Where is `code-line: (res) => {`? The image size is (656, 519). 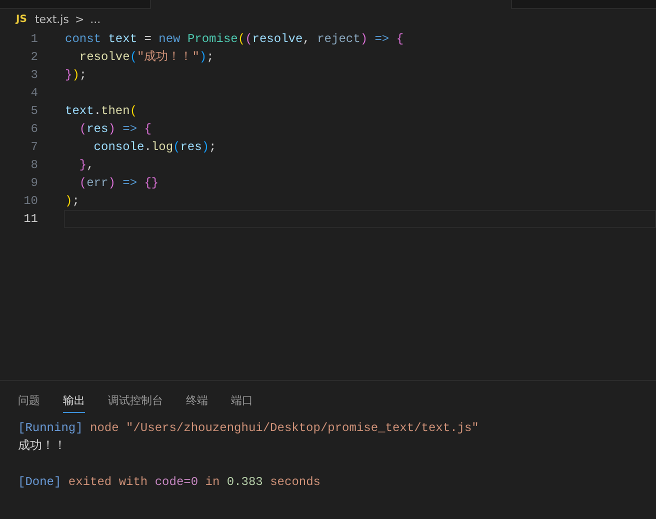 code-line: (res) => { is located at coordinates (115, 129).